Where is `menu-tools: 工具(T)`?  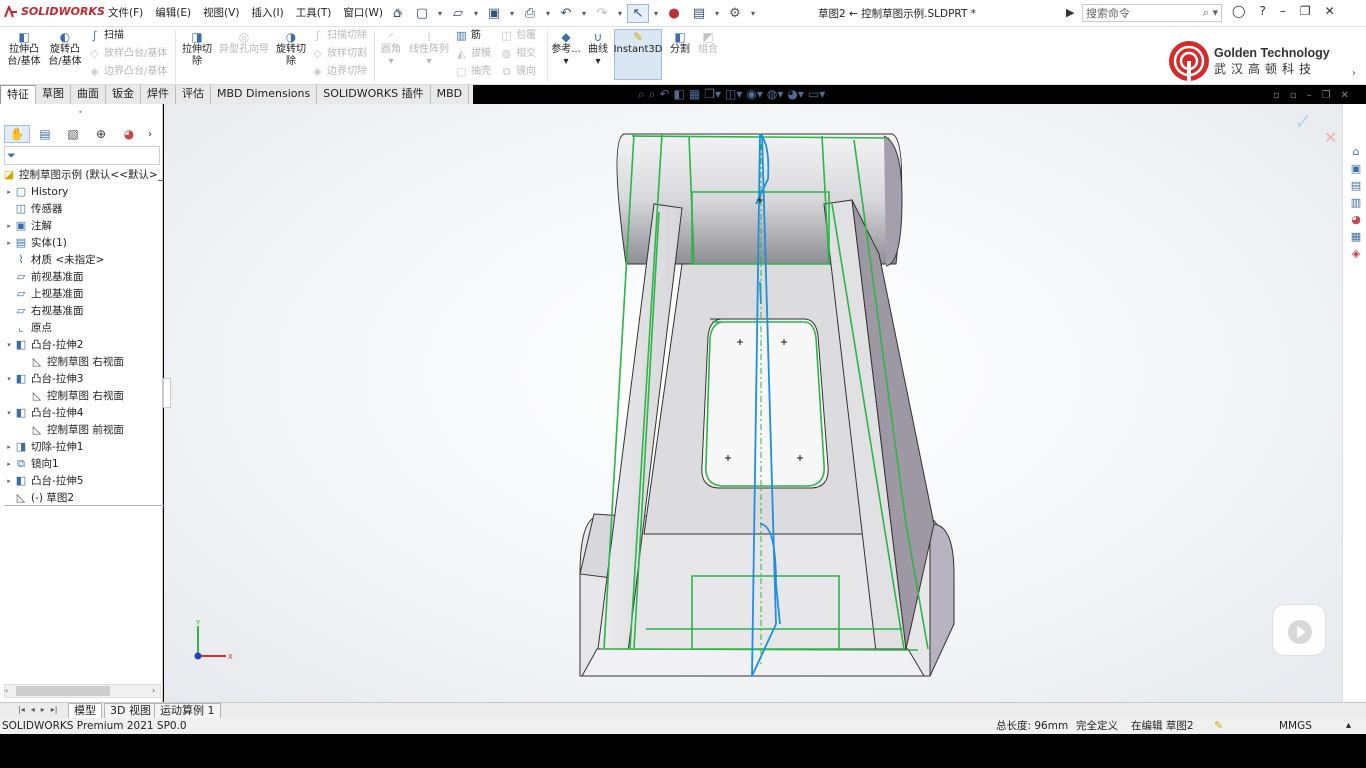 menu-tools: 工具(T) is located at coordinates (314, 13).